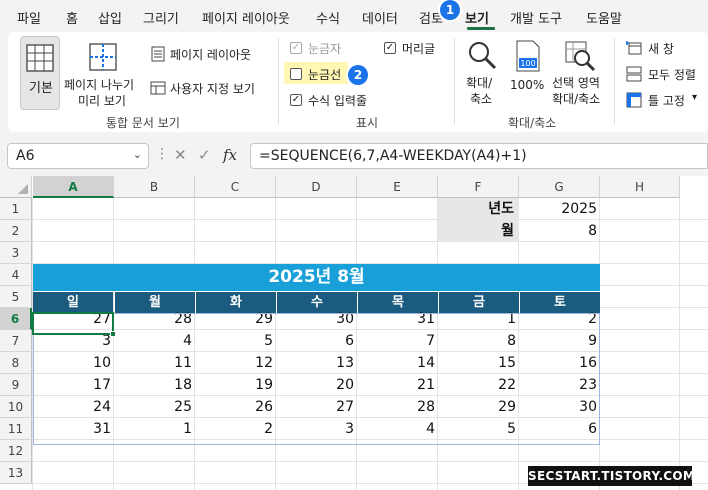 This screenshot has height=490, width=708. What do you see at coordinates (16, 363) in the screenshot?
I see `row-header-8: 8` at bounding box center [16, 363].